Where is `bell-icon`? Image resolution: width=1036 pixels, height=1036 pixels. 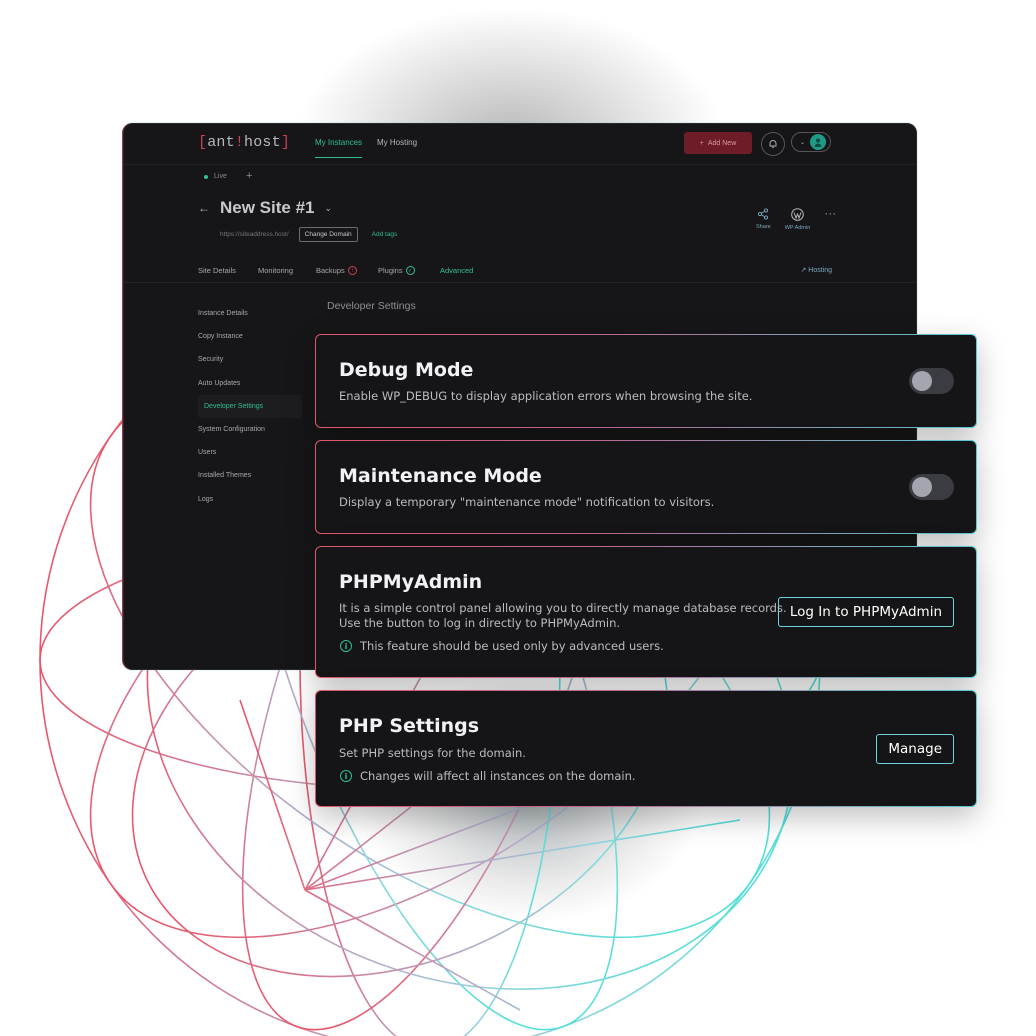
bell-icon is located at coordinates (773, 144).